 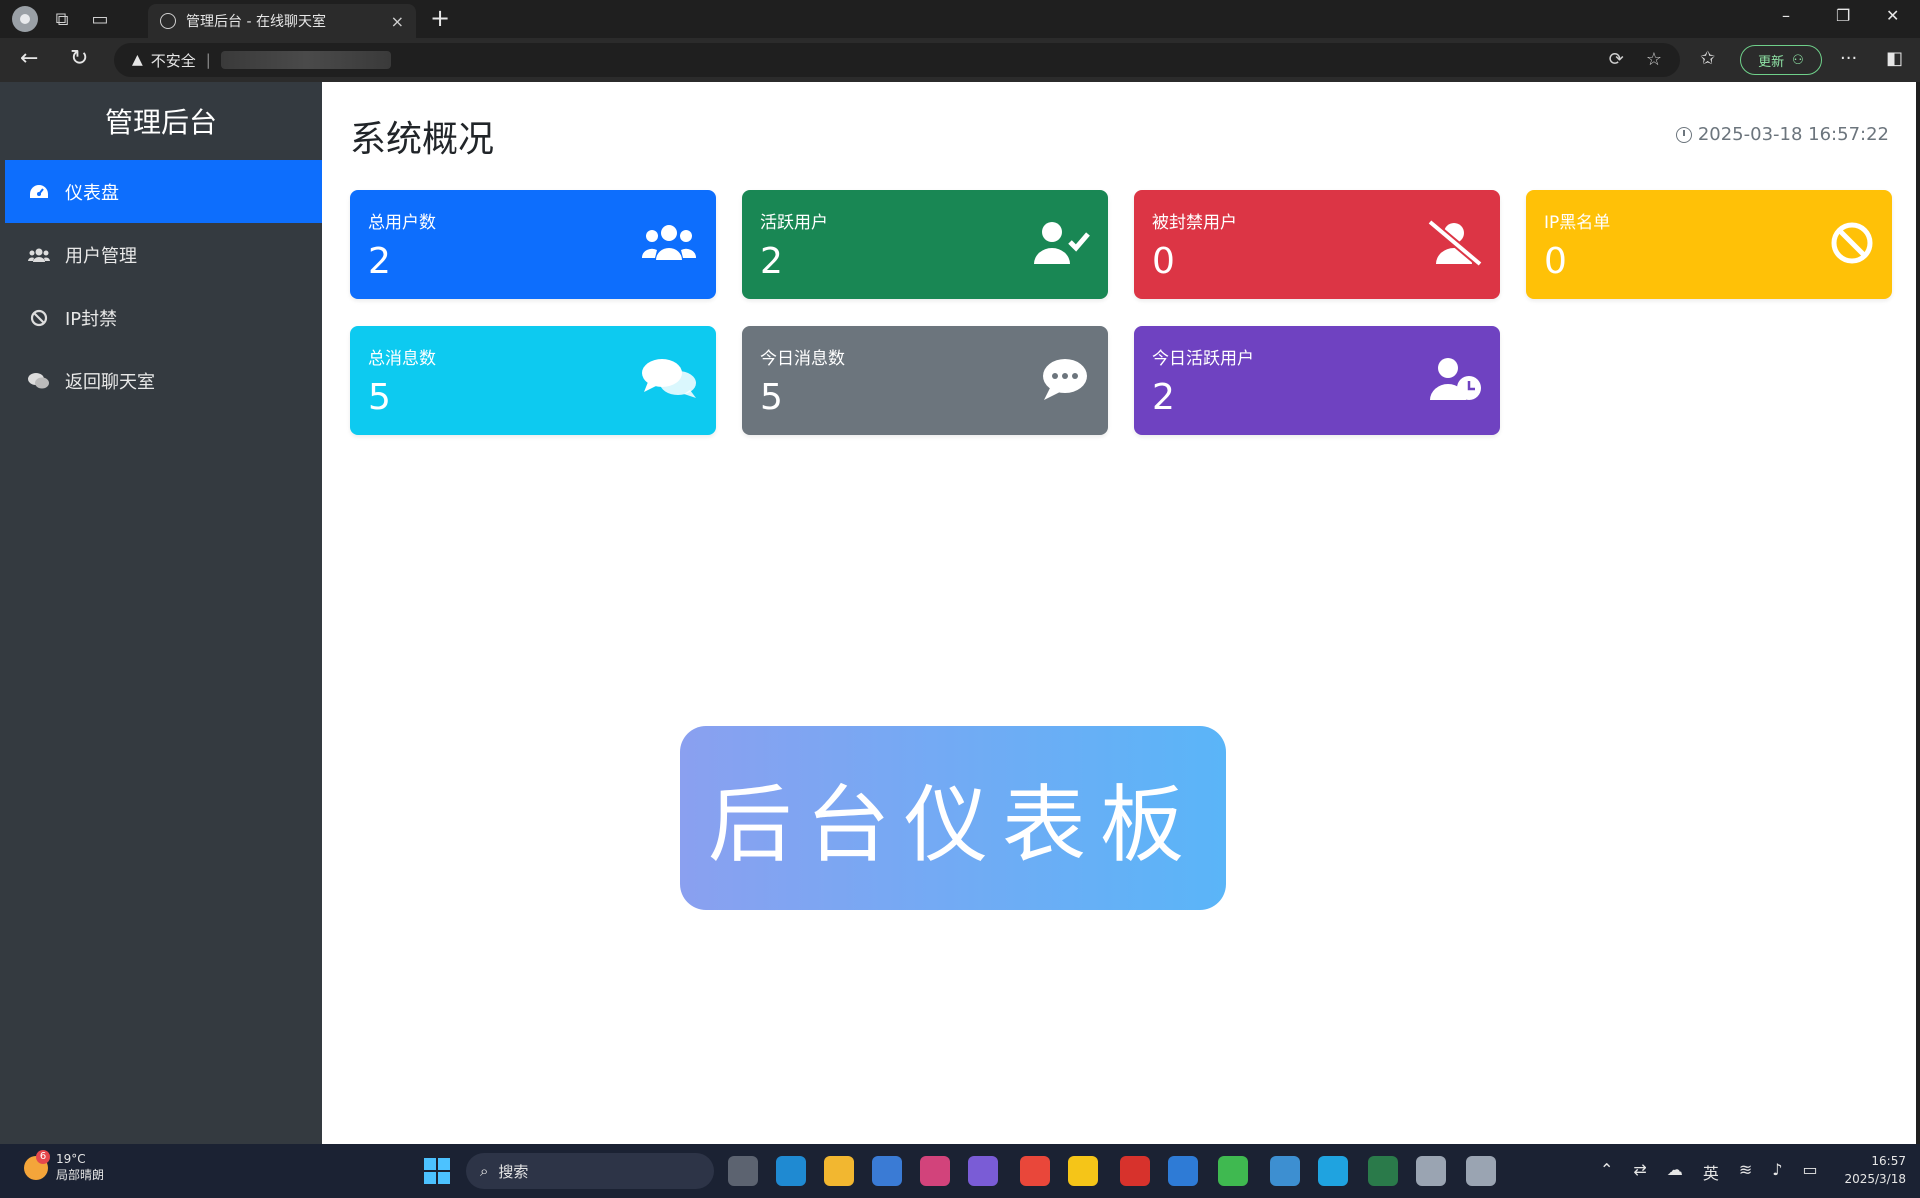 I want to click on comment-dots-icon, so click(x=1065, y=379).